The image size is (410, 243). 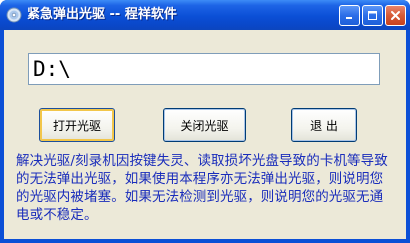 What do you see at coordinates (204, 69) in the screenshot?
I see `drive-path-input` at bounding box center [204, 69].